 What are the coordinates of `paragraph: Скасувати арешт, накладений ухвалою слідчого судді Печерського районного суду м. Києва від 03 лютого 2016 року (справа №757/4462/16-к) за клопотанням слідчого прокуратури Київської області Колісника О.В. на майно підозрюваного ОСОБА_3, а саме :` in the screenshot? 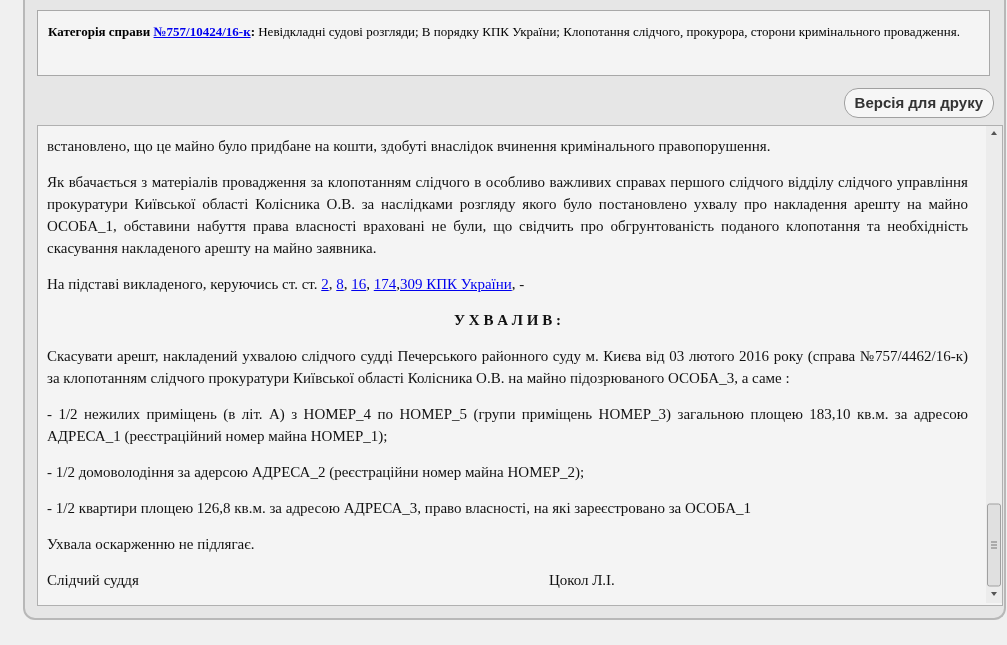 It's located at (507, 367).